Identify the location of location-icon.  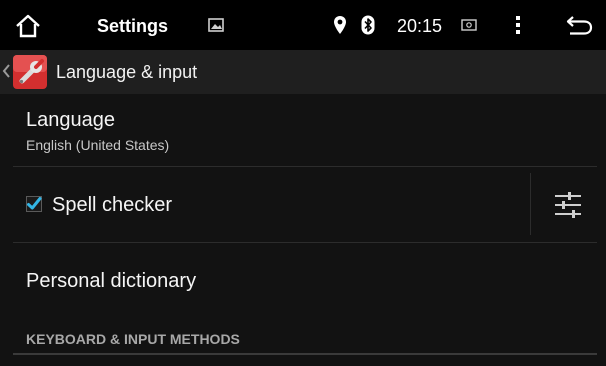
(340, 25).